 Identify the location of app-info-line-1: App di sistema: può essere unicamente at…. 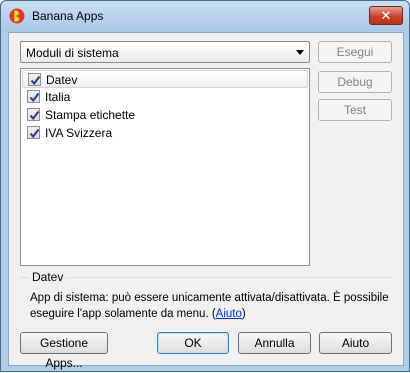
(209, 298).